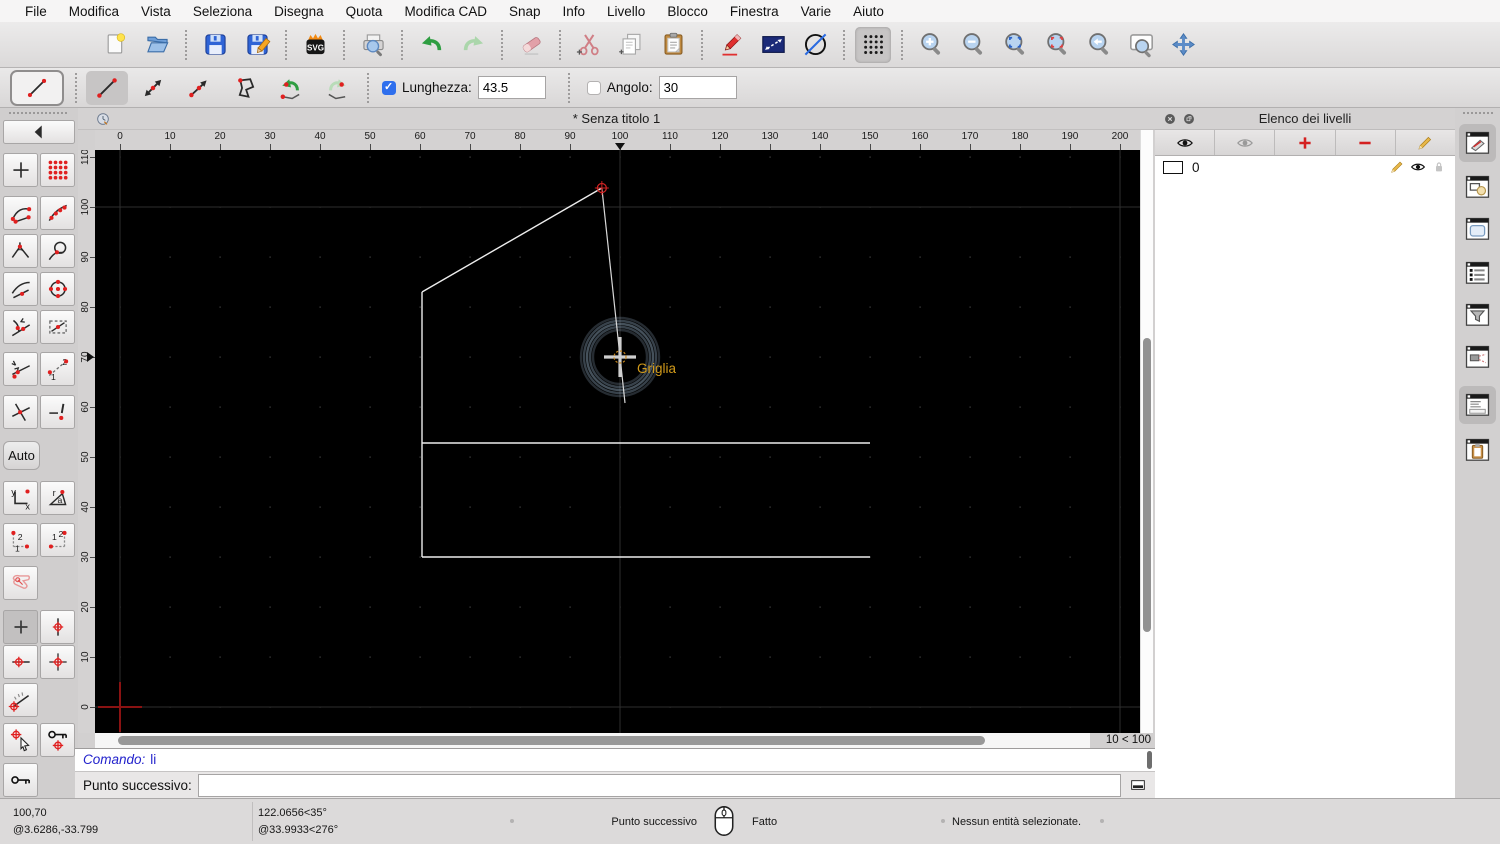 Image resolution: width=1500 pixels, height=844 pixels. I want to click on save-button, so click(215, 45).